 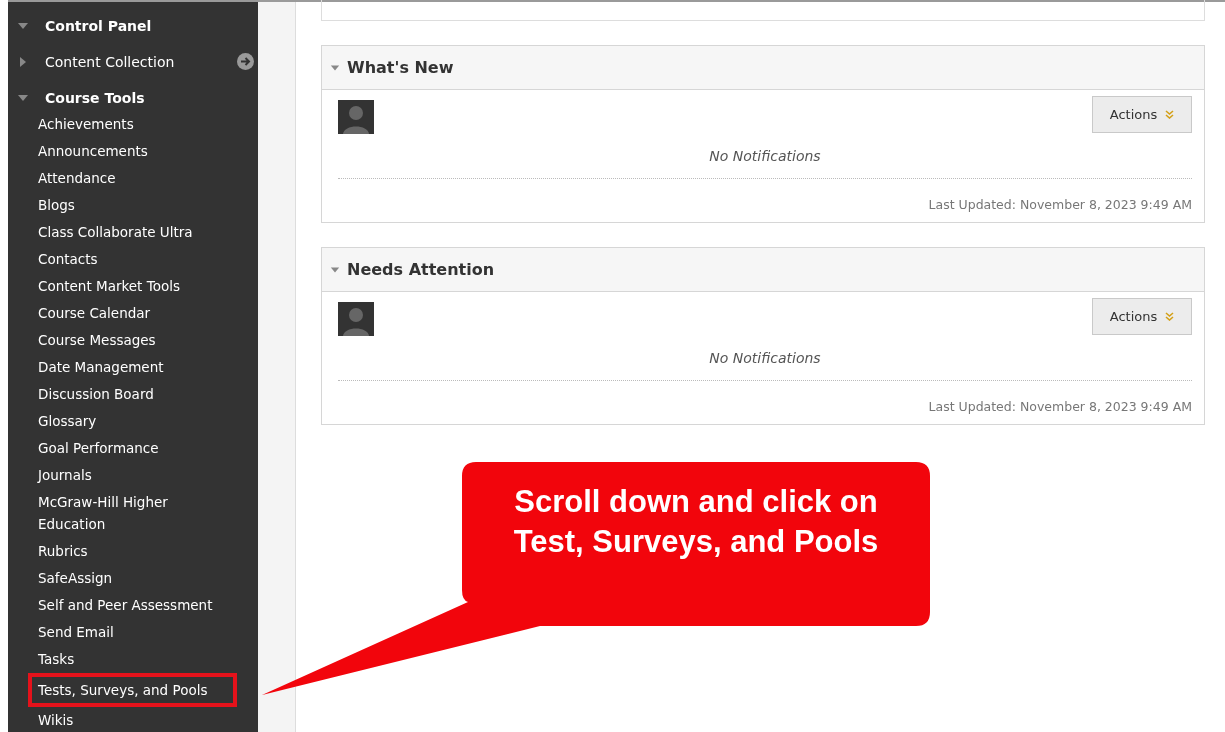 What do you see at coordinates (75, 578) in the screenshot?
I see `sidebar-item: SafeAssign` at bounding box center [75, 578].